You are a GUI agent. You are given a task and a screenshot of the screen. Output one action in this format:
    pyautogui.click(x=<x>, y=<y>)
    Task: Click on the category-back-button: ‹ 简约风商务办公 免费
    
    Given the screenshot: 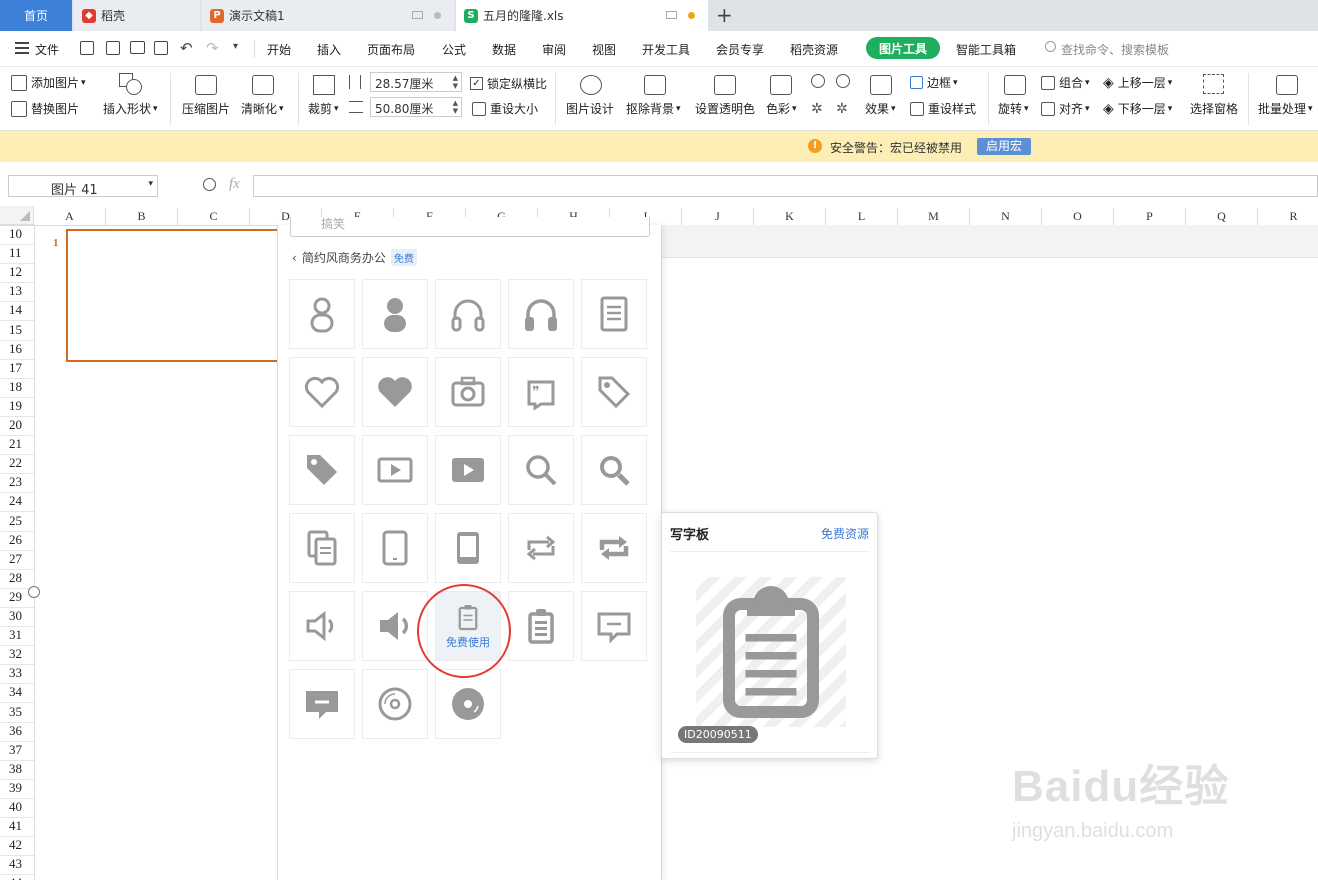 What is the action you would take?
    pyautogui.click(x=354, y=257)
    